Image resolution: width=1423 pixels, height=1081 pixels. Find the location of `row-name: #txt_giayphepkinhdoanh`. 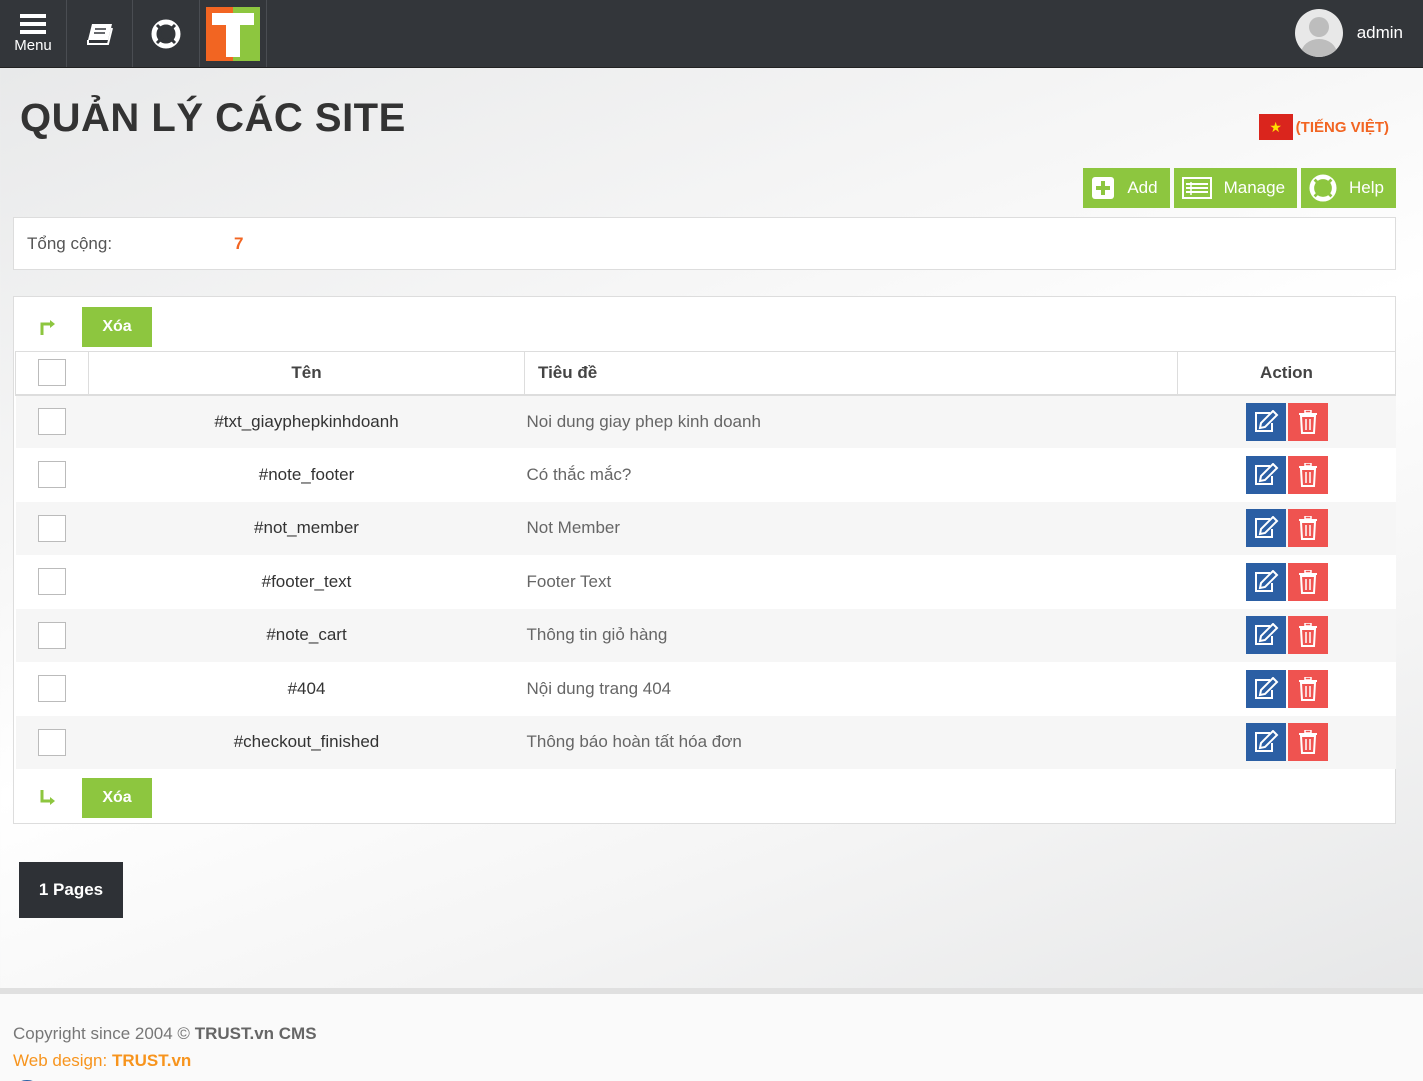

row-name: #txt_giayphepkinhdoanh is located at coordinates (306, 421).